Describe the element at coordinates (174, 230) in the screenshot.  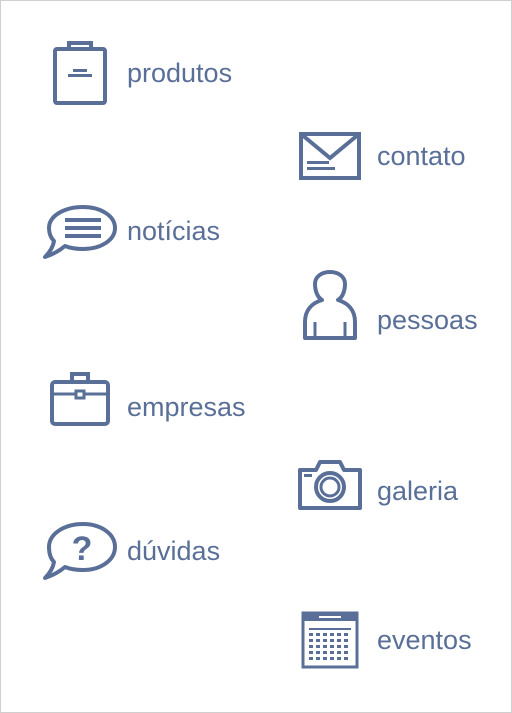
I see `menu-label-noticias: notícias` at that location.